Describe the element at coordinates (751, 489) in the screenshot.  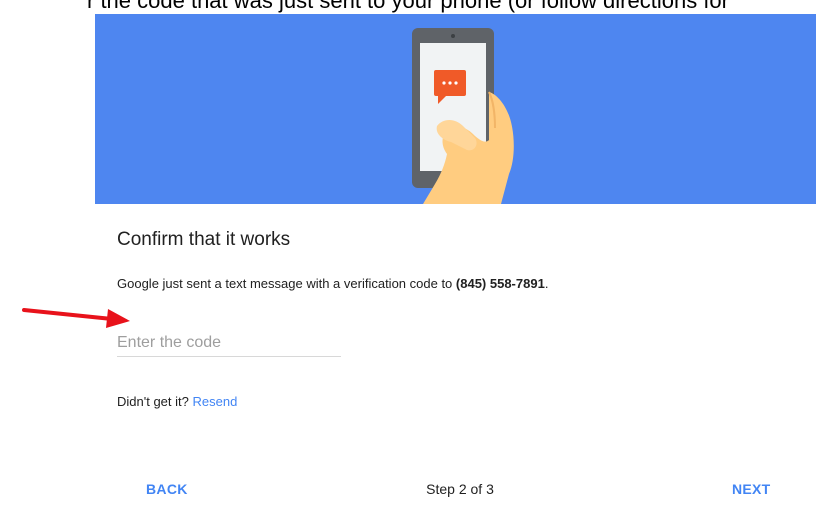
I see `next-button: NEXT` at that location.